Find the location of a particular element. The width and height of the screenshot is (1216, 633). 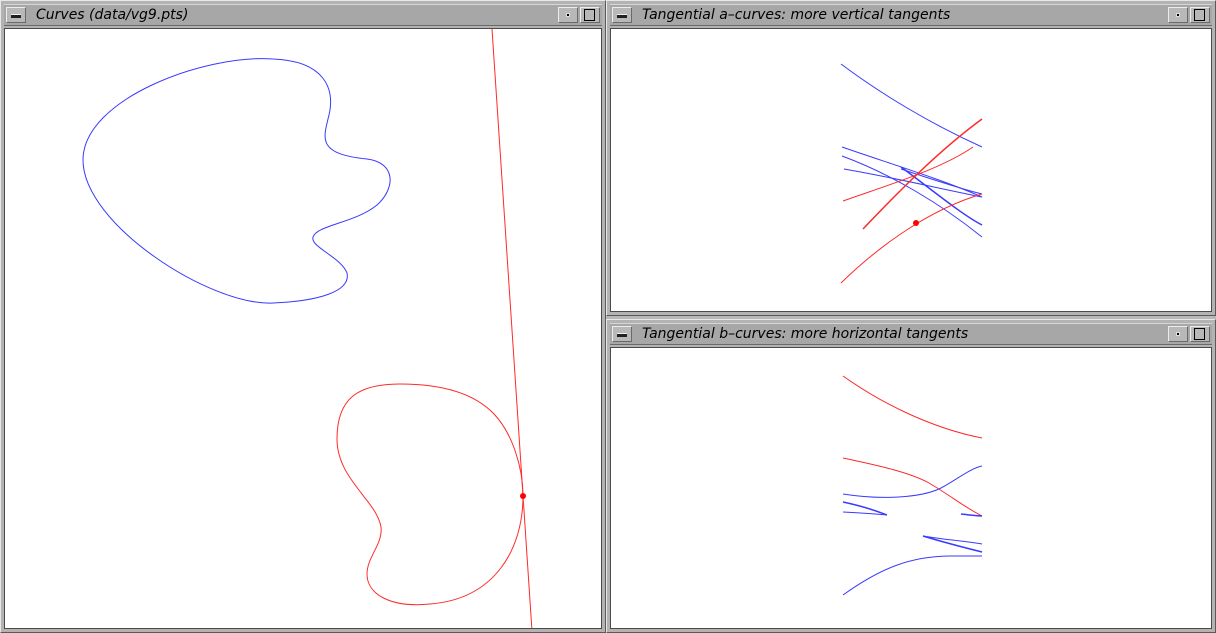

tangent-point is located at coordinates (523, 496).